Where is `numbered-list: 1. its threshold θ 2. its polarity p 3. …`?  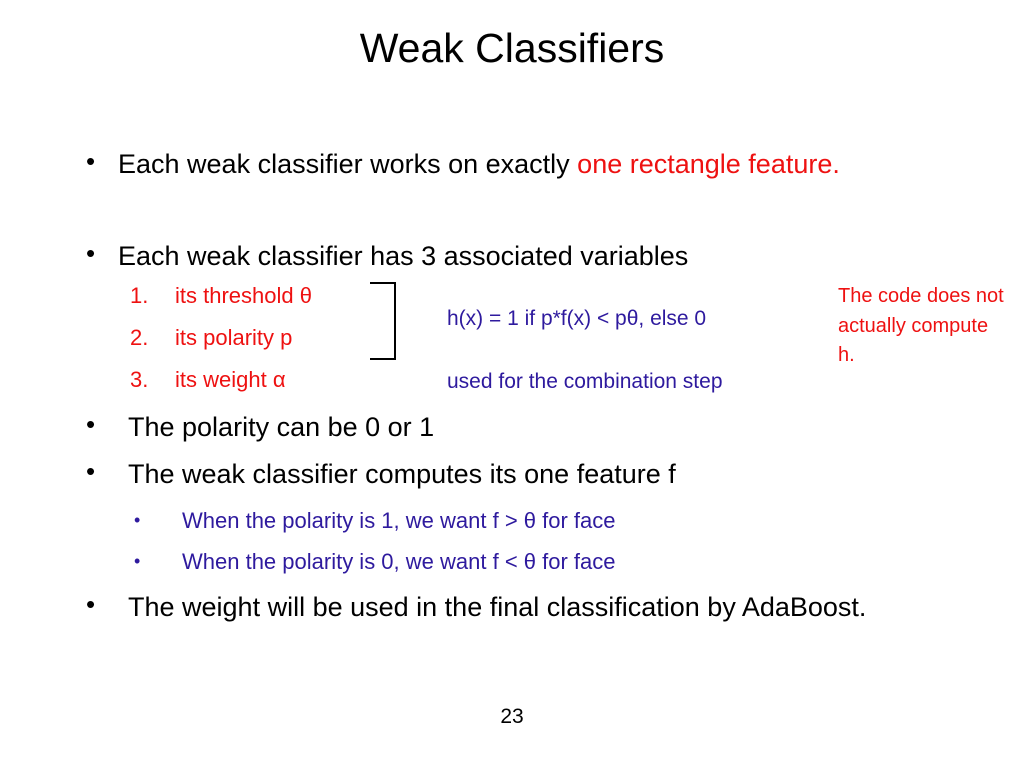
numbered-list: 1. its threshold θ 2. its polarity p 3. … is located at coordinates (270, 346).